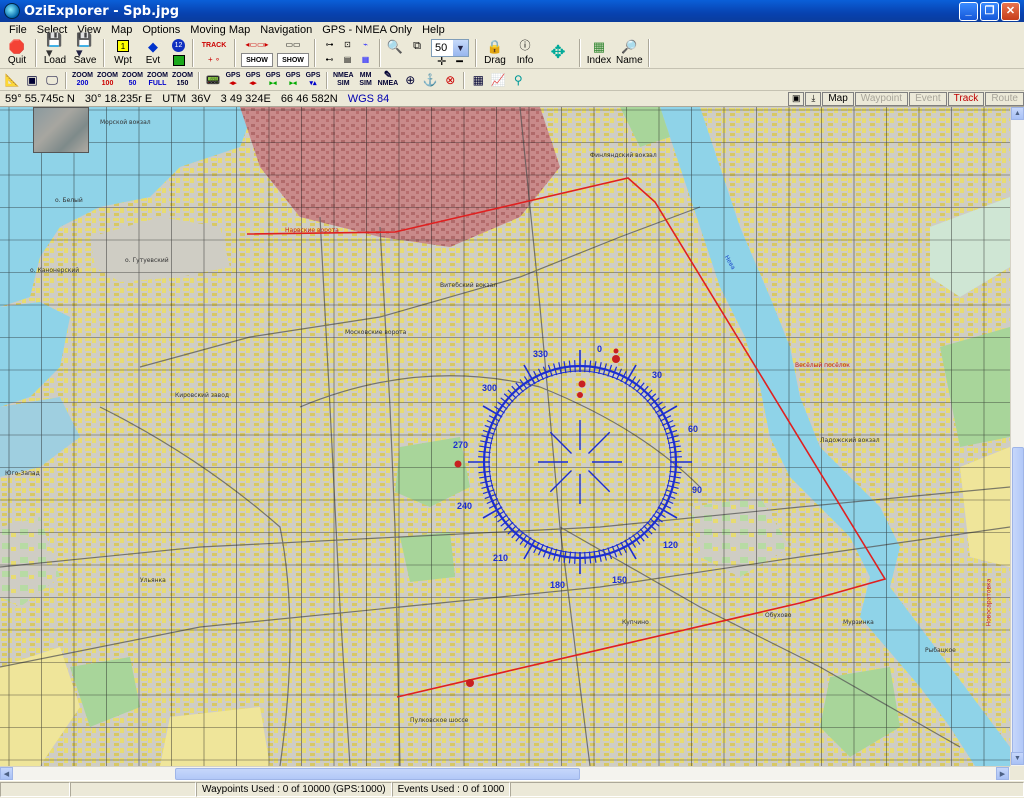  I want to click on zoom-100-button: ZOOM 100, so click(107, 80).